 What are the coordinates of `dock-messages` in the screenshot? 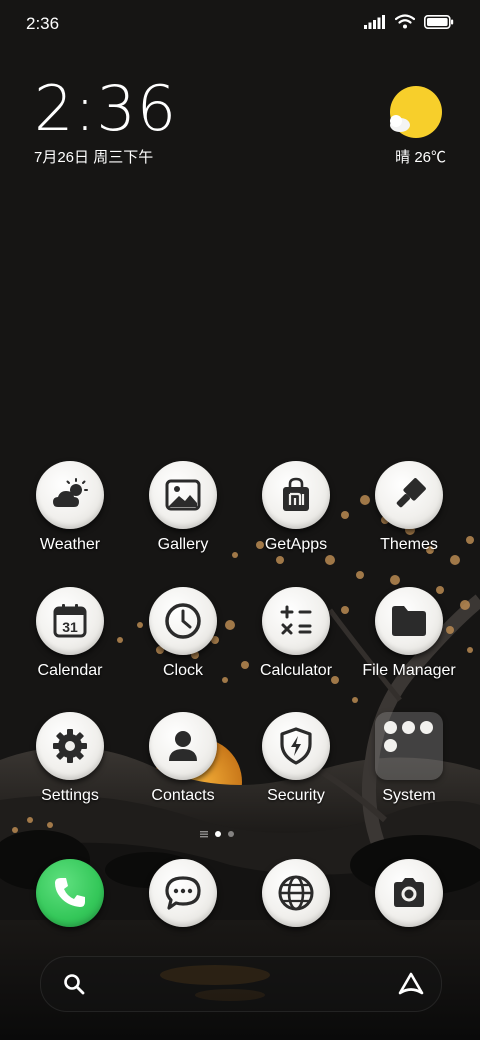 It's located at (183, 893).